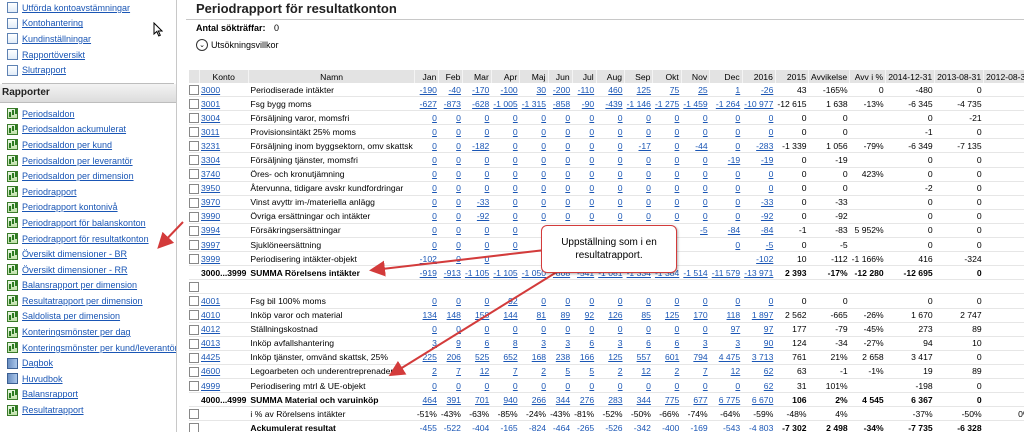 The image size is (1024, 432). I want to click on period-value-link: -17, so click(645, 146).